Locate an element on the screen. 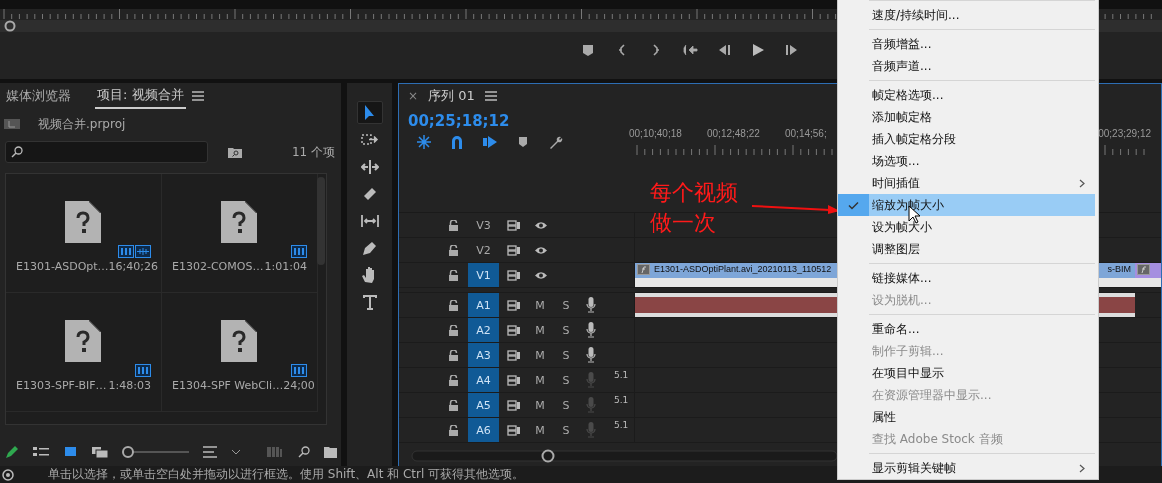 Image resolution: width=1162 pixels, height=483 pixels. media-card: E1303-SPF-BIF… 1:48:03 is located at coordinates (84, 352).